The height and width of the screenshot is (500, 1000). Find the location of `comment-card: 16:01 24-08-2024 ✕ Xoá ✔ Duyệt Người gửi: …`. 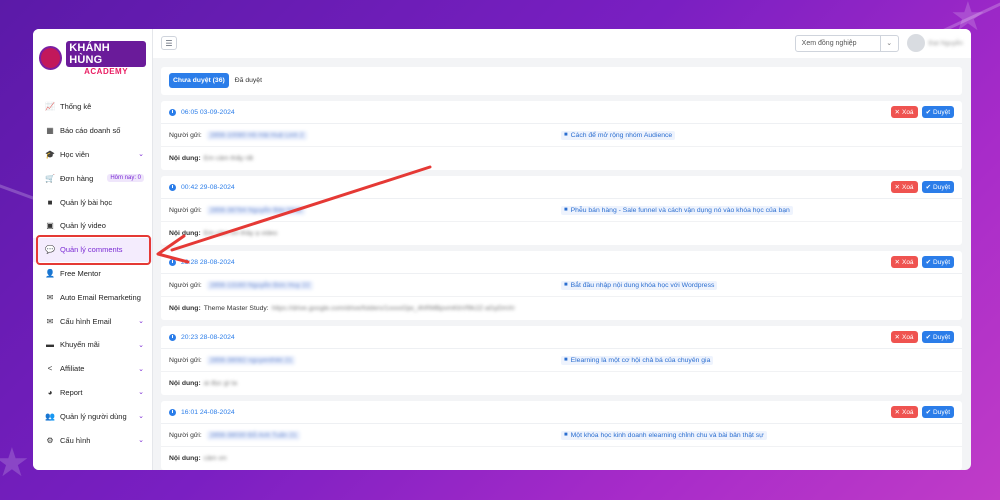

comment-card: 16:01 24-08-2024 ✕ Xoá ✔ Duyệt Người gửi: … is located at coordinates (561, 435).